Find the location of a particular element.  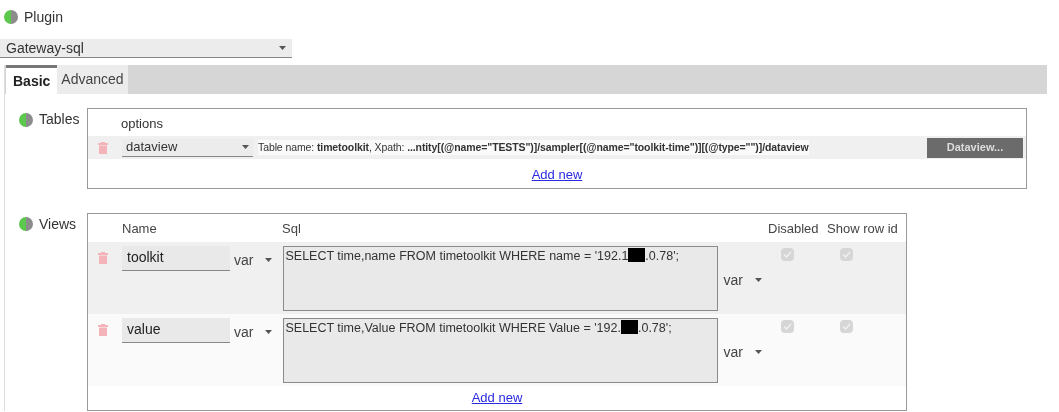

section-label: Views is located at coordinates (58, 224).